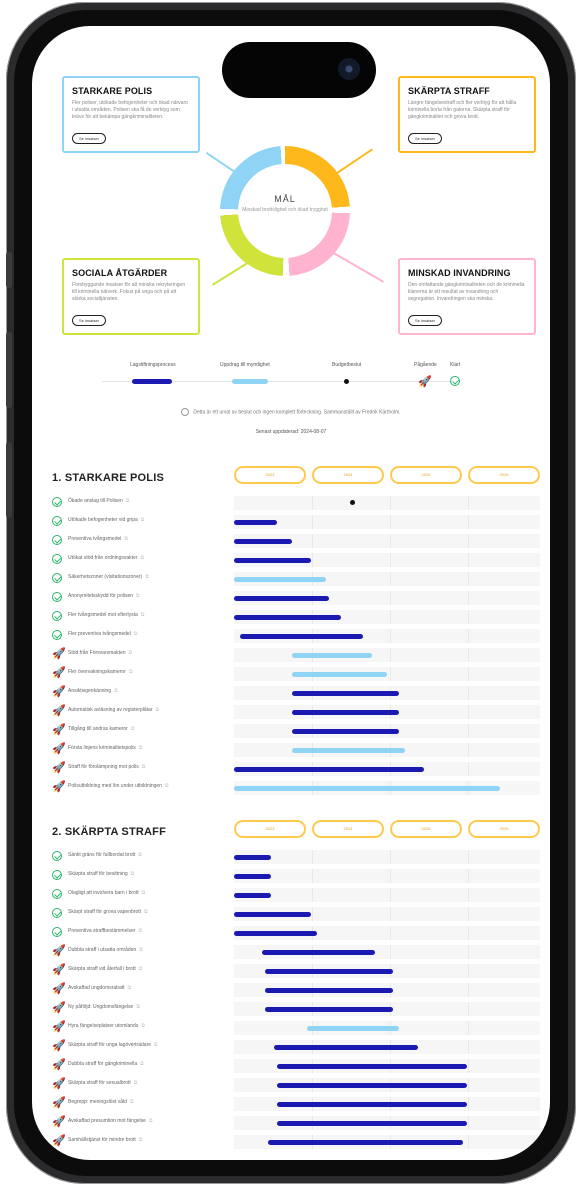 This screenshot has width=582, height=1186. Describe the element at coordinates (102, 1083) in the screenshot. I see `row-label: Skärpta straff för sexualbrott ⧉` at that location.